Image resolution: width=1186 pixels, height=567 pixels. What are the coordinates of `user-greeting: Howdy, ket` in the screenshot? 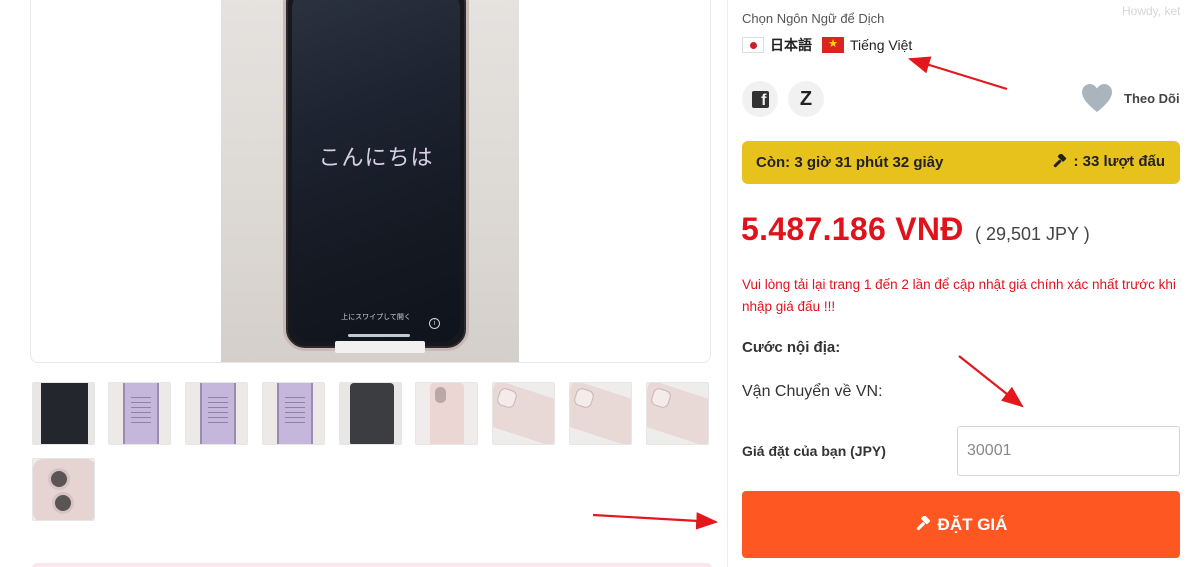 It's located at (1151, 11).